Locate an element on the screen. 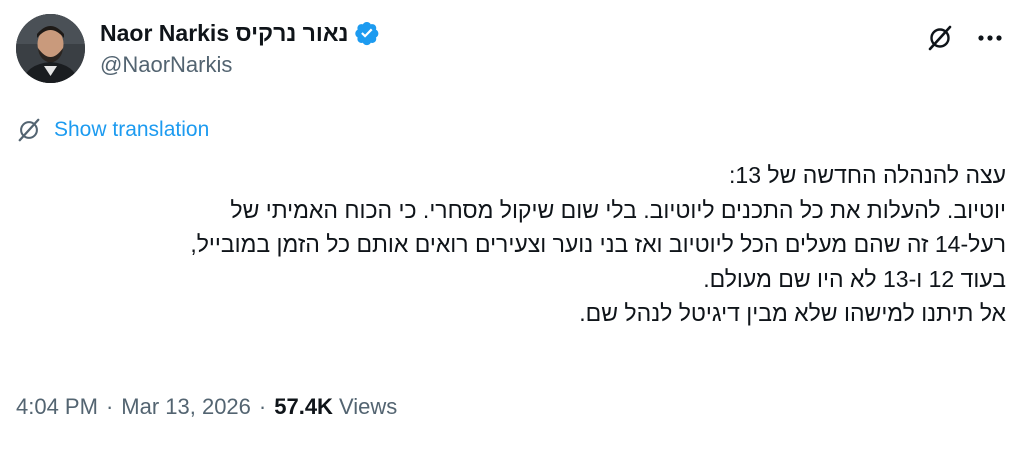 Image resolution: width=1024 pixels, height=455 pixels. show-translation-label: Show translation is located at coordinates (132, 129).